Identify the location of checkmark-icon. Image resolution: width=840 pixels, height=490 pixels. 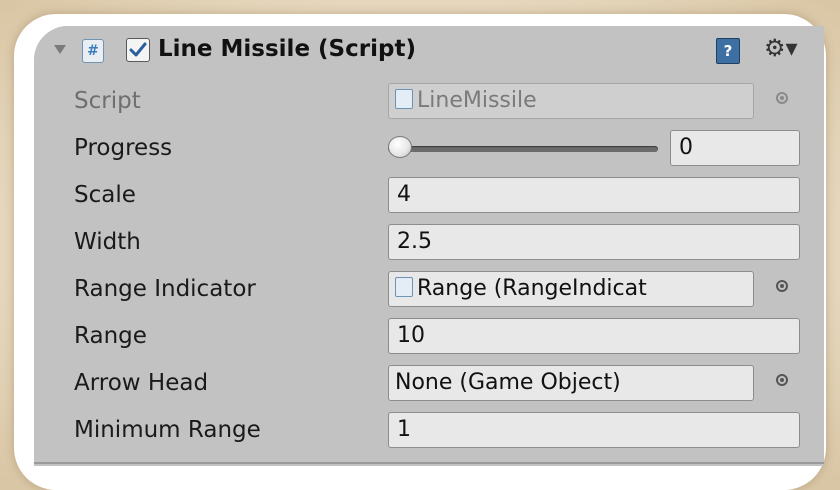
(138, 49).